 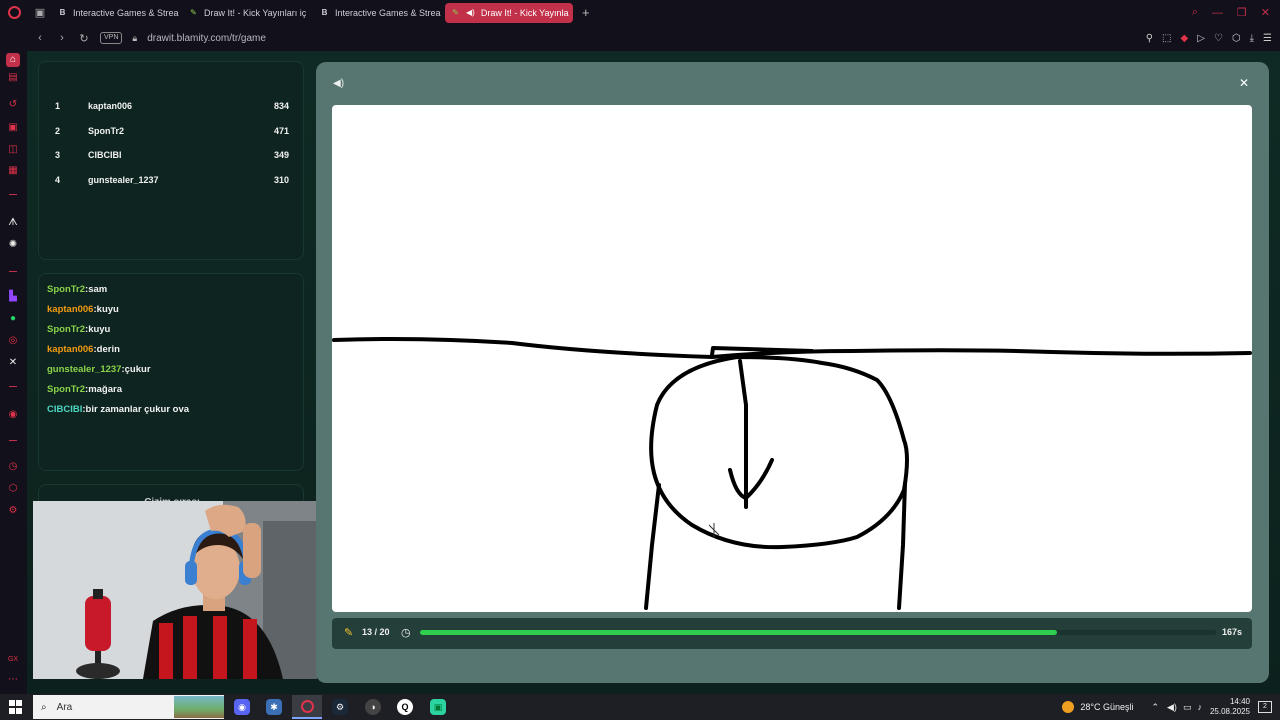 What do you see at coordinates (62, 38) in the screenshot?
I see `forward-icon: ›` at bounding box center [62, 38].